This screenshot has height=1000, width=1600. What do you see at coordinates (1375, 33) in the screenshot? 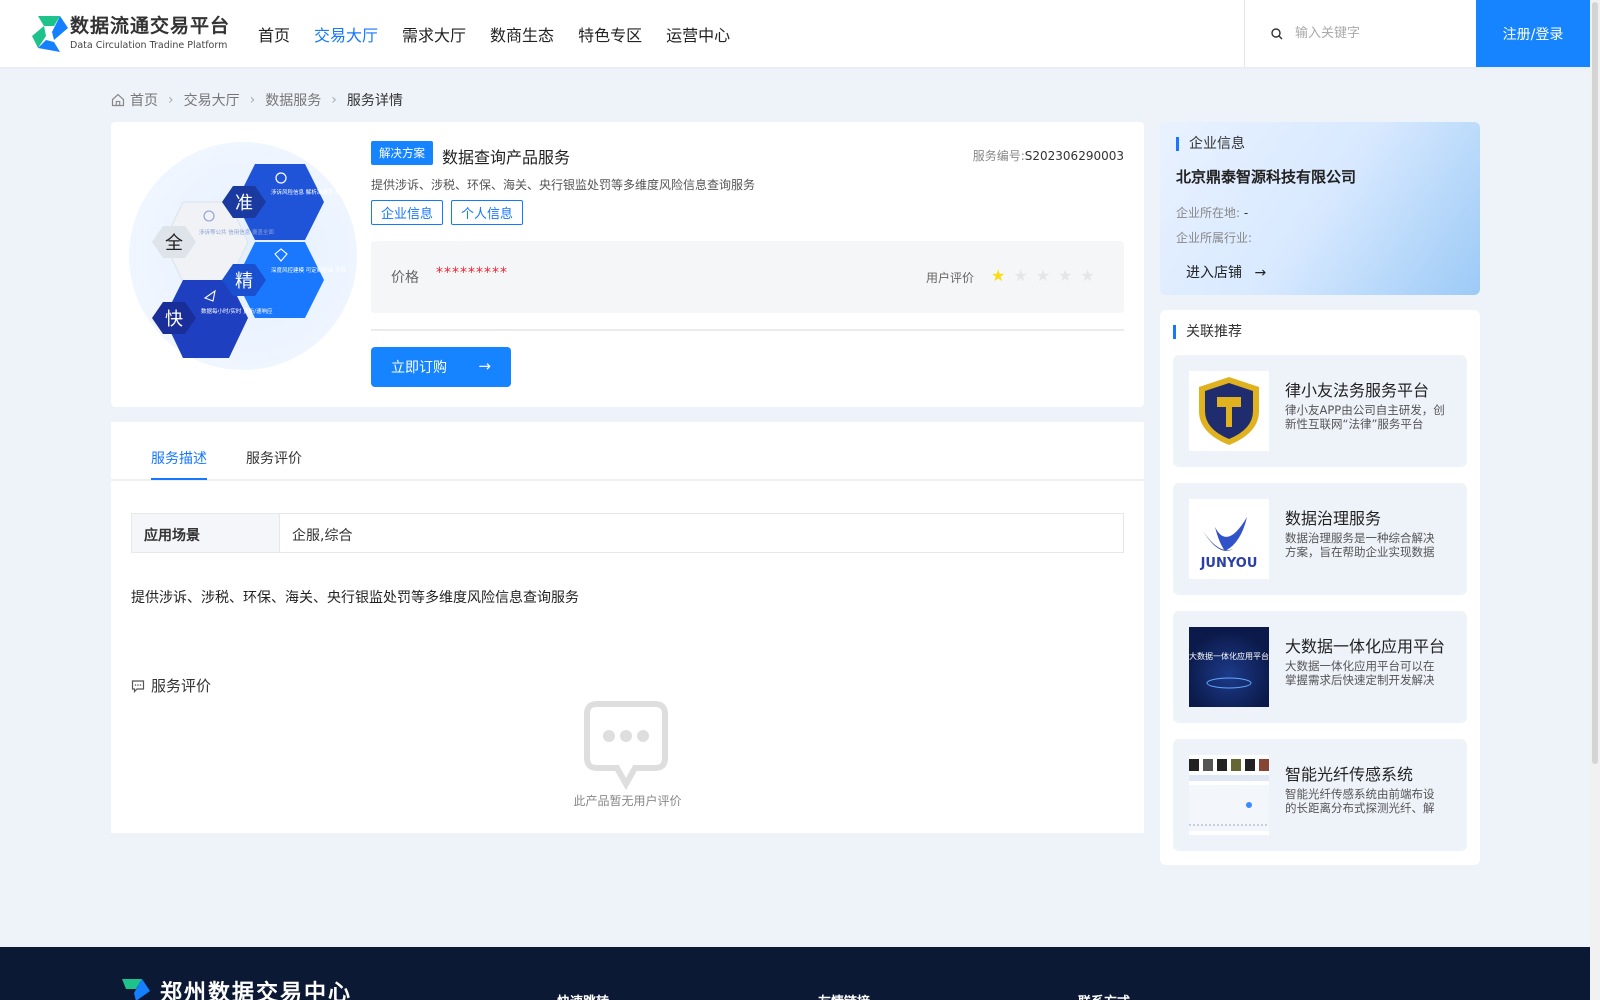
I see `search-input` at bounding box center [1375, 33].